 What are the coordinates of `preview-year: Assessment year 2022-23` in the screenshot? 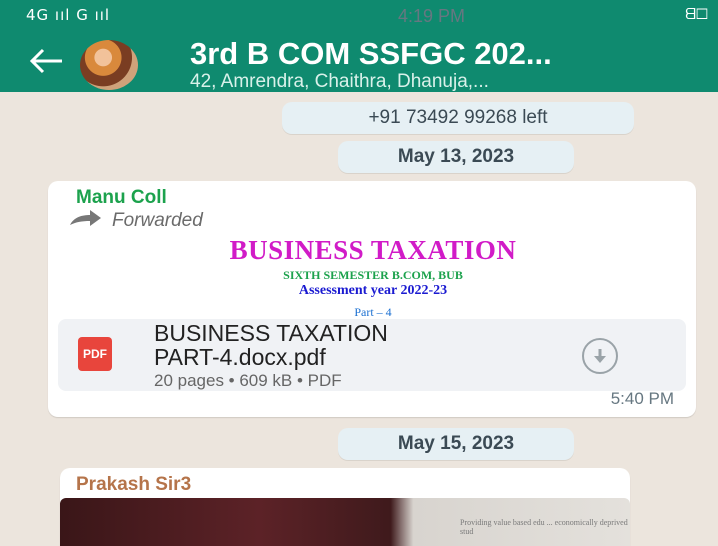 It's located at (373, 290).